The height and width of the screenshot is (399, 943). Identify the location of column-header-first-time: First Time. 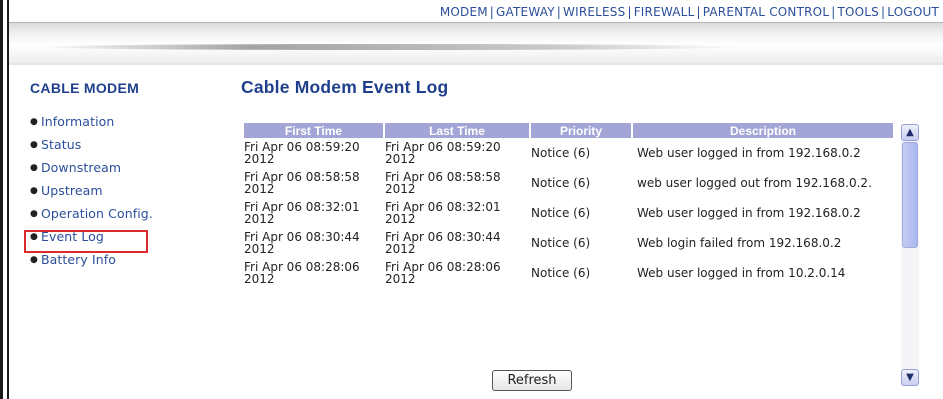
(313, 130).